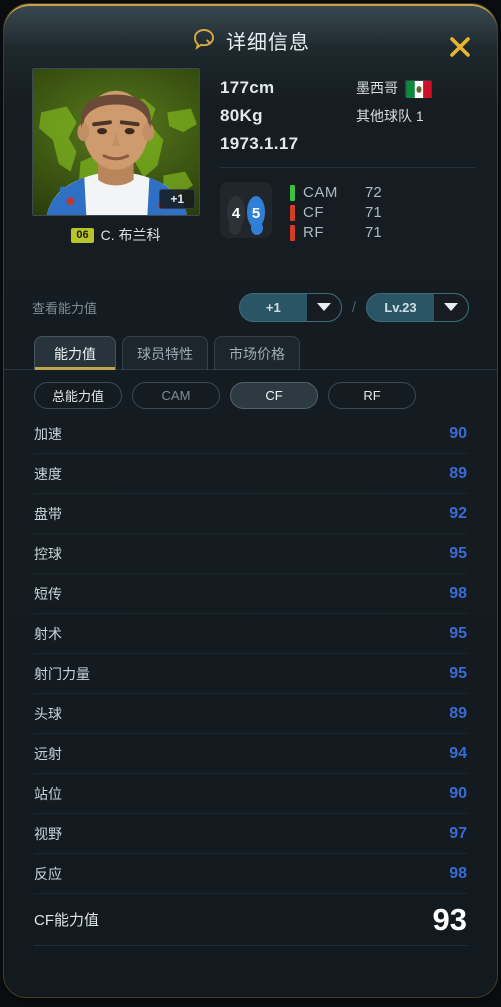  Describe the element at coordinates (236, 213) in the screenshot. I see `svg-text: 4` at that location.